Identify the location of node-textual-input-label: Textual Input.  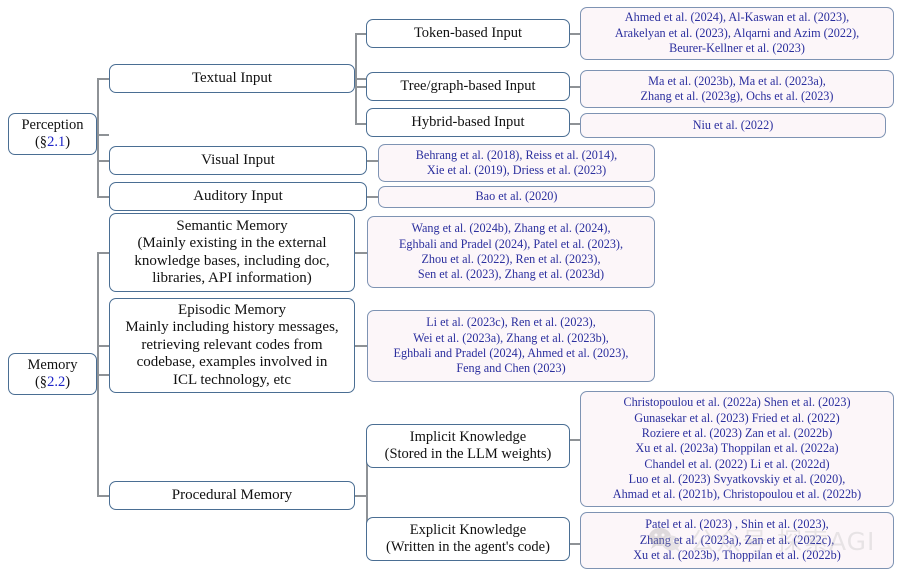
(232, 77).